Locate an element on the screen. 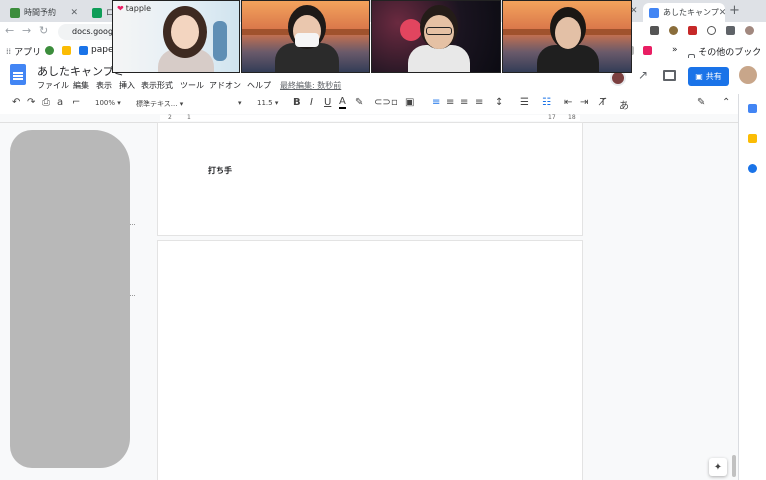 The width and height of the screenshot is (766, 480). body-text: 打ち手 is located at coordinates (220, 170).